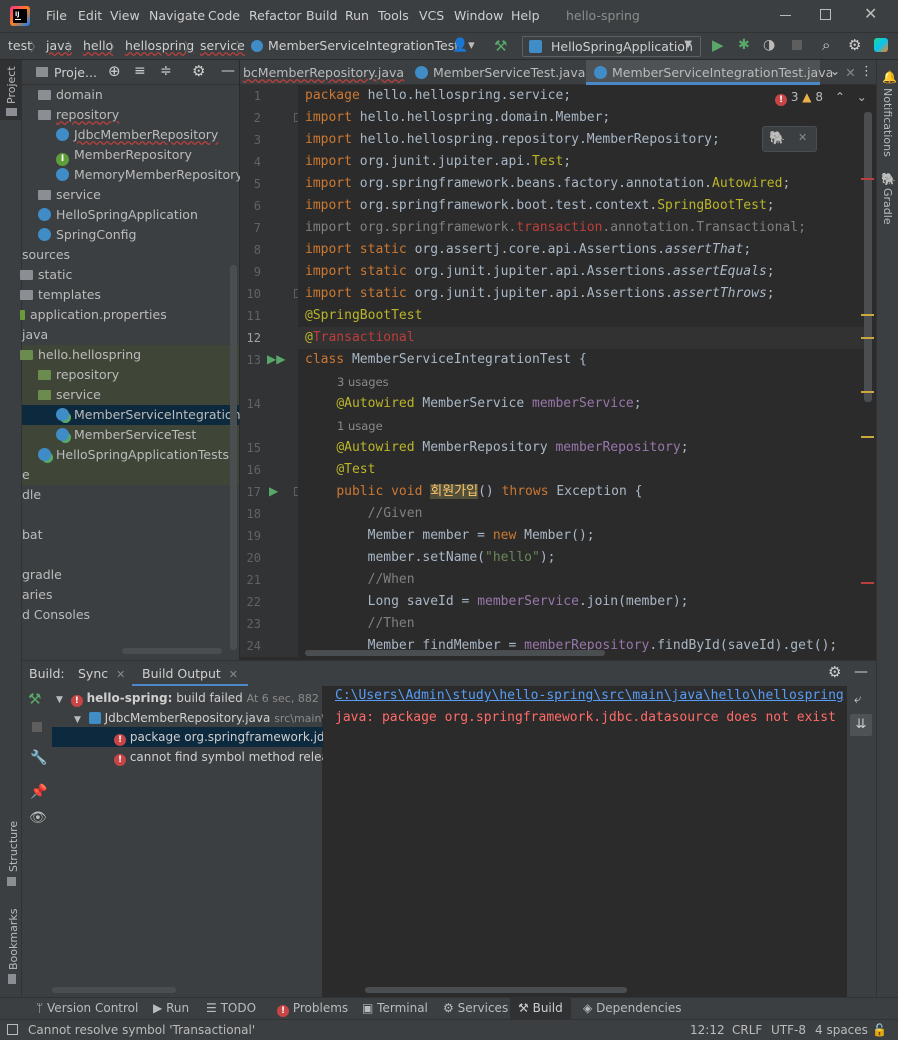  What do you see at coordinates (835, 71) in the screenshot?
I see `tab-list-chevron-icon: ⌄` at bounding box center [835, 71].